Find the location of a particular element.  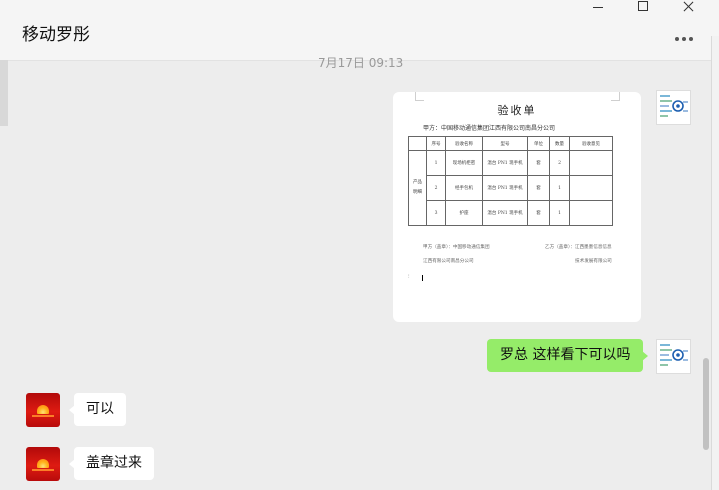

table-row-group-label: 产品明细 is located at coordinates (417, 188).